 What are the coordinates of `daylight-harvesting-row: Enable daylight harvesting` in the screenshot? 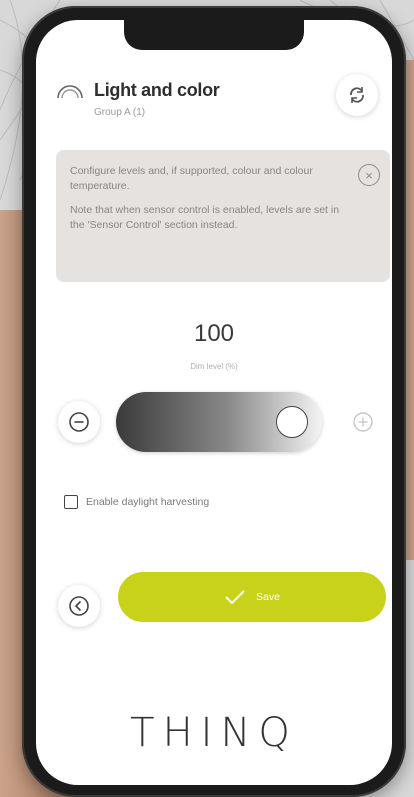 It's located at (136, 502).